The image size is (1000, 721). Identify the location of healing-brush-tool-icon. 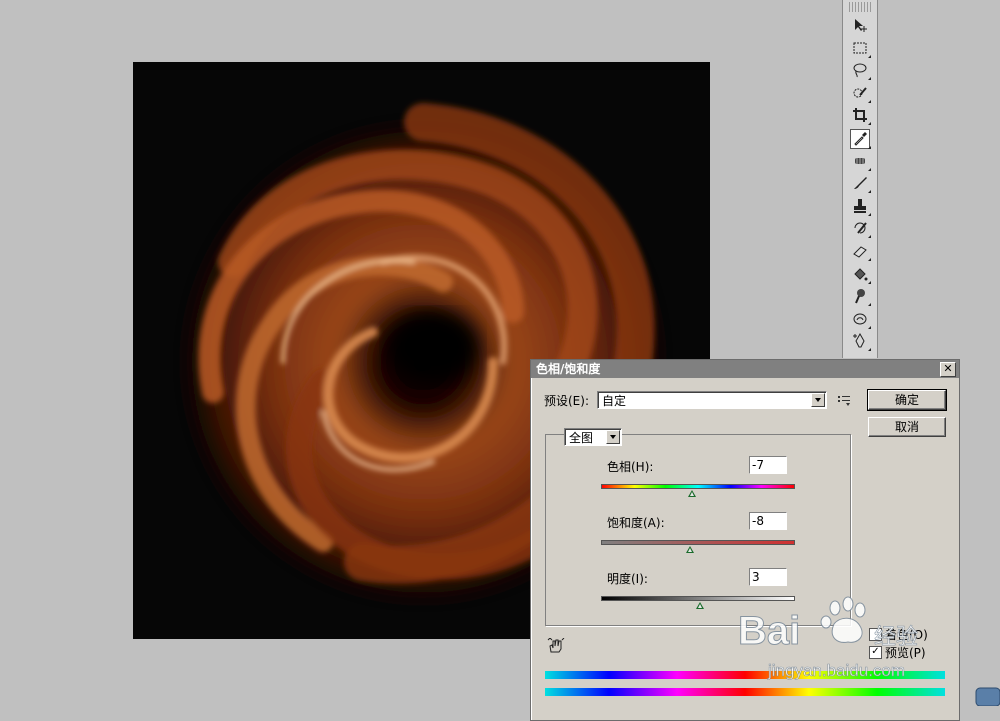
(860, 160).